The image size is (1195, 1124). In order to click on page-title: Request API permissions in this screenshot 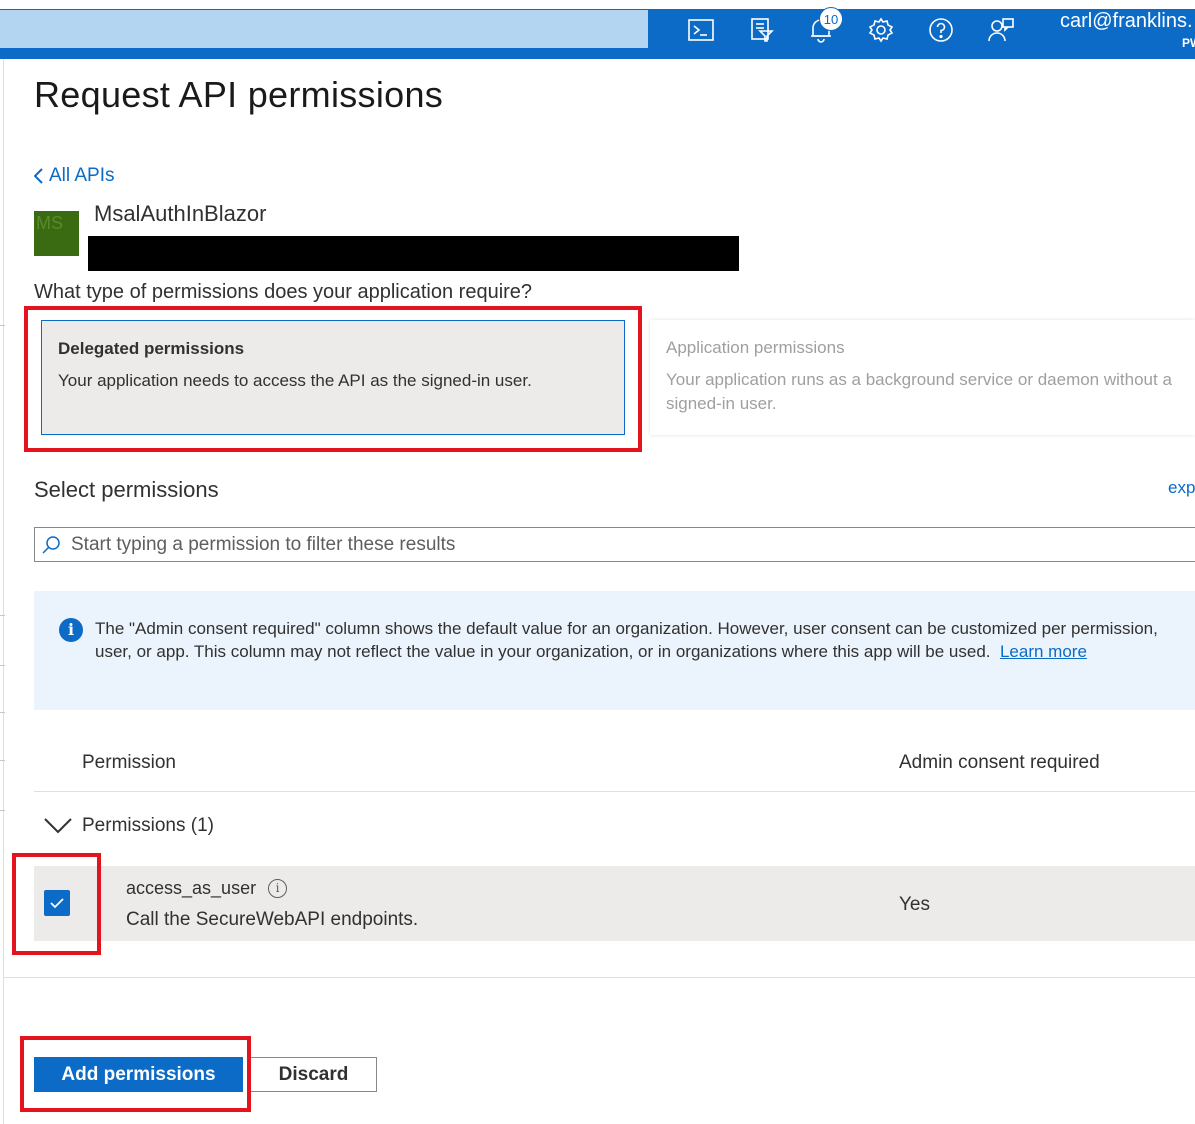, I will do `click(239, 94)`.